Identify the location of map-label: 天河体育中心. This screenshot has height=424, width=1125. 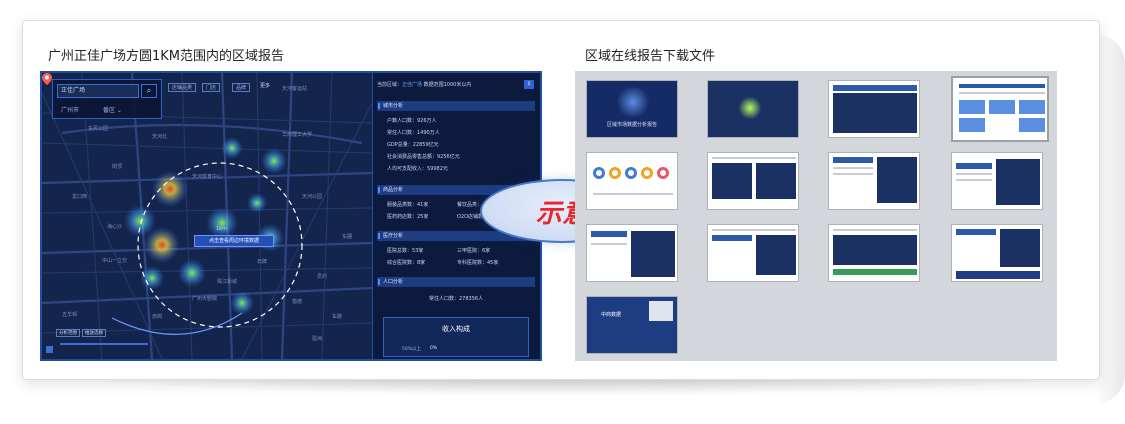
(207, 177).